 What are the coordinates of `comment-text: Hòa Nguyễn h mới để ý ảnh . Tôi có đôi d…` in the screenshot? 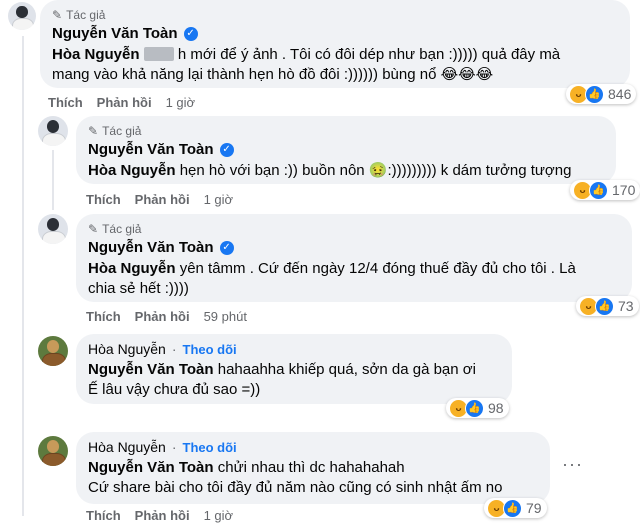 It's located at (306, 64).